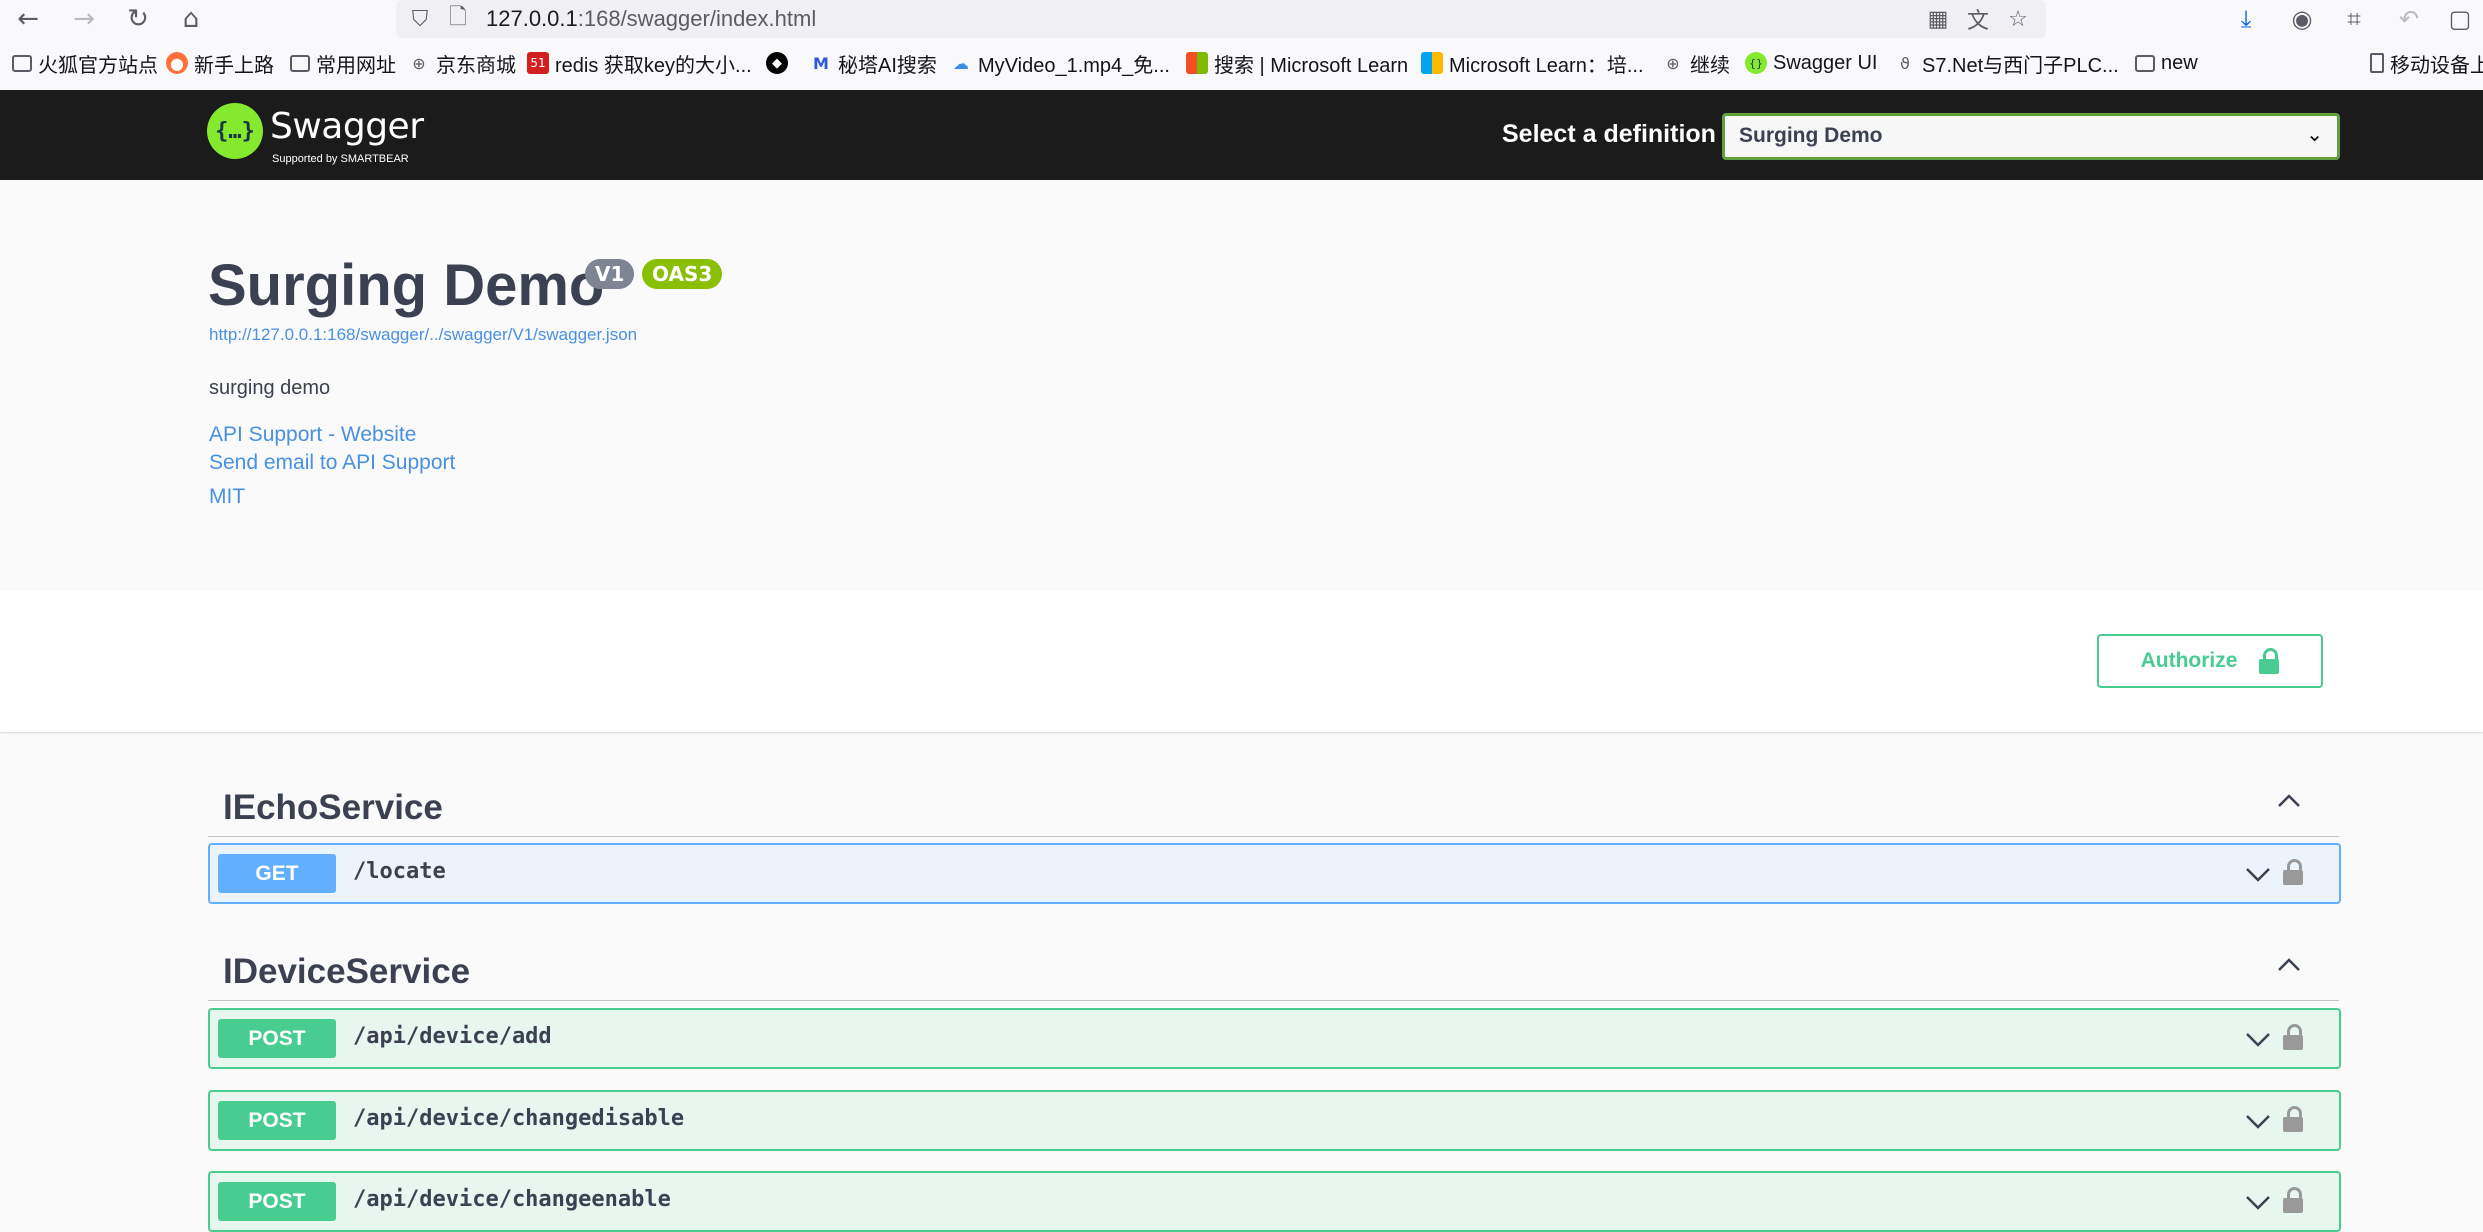  Describe the element at coordinates (777, 63) in the screenshot. I see `github-icon: ◆` at that location.